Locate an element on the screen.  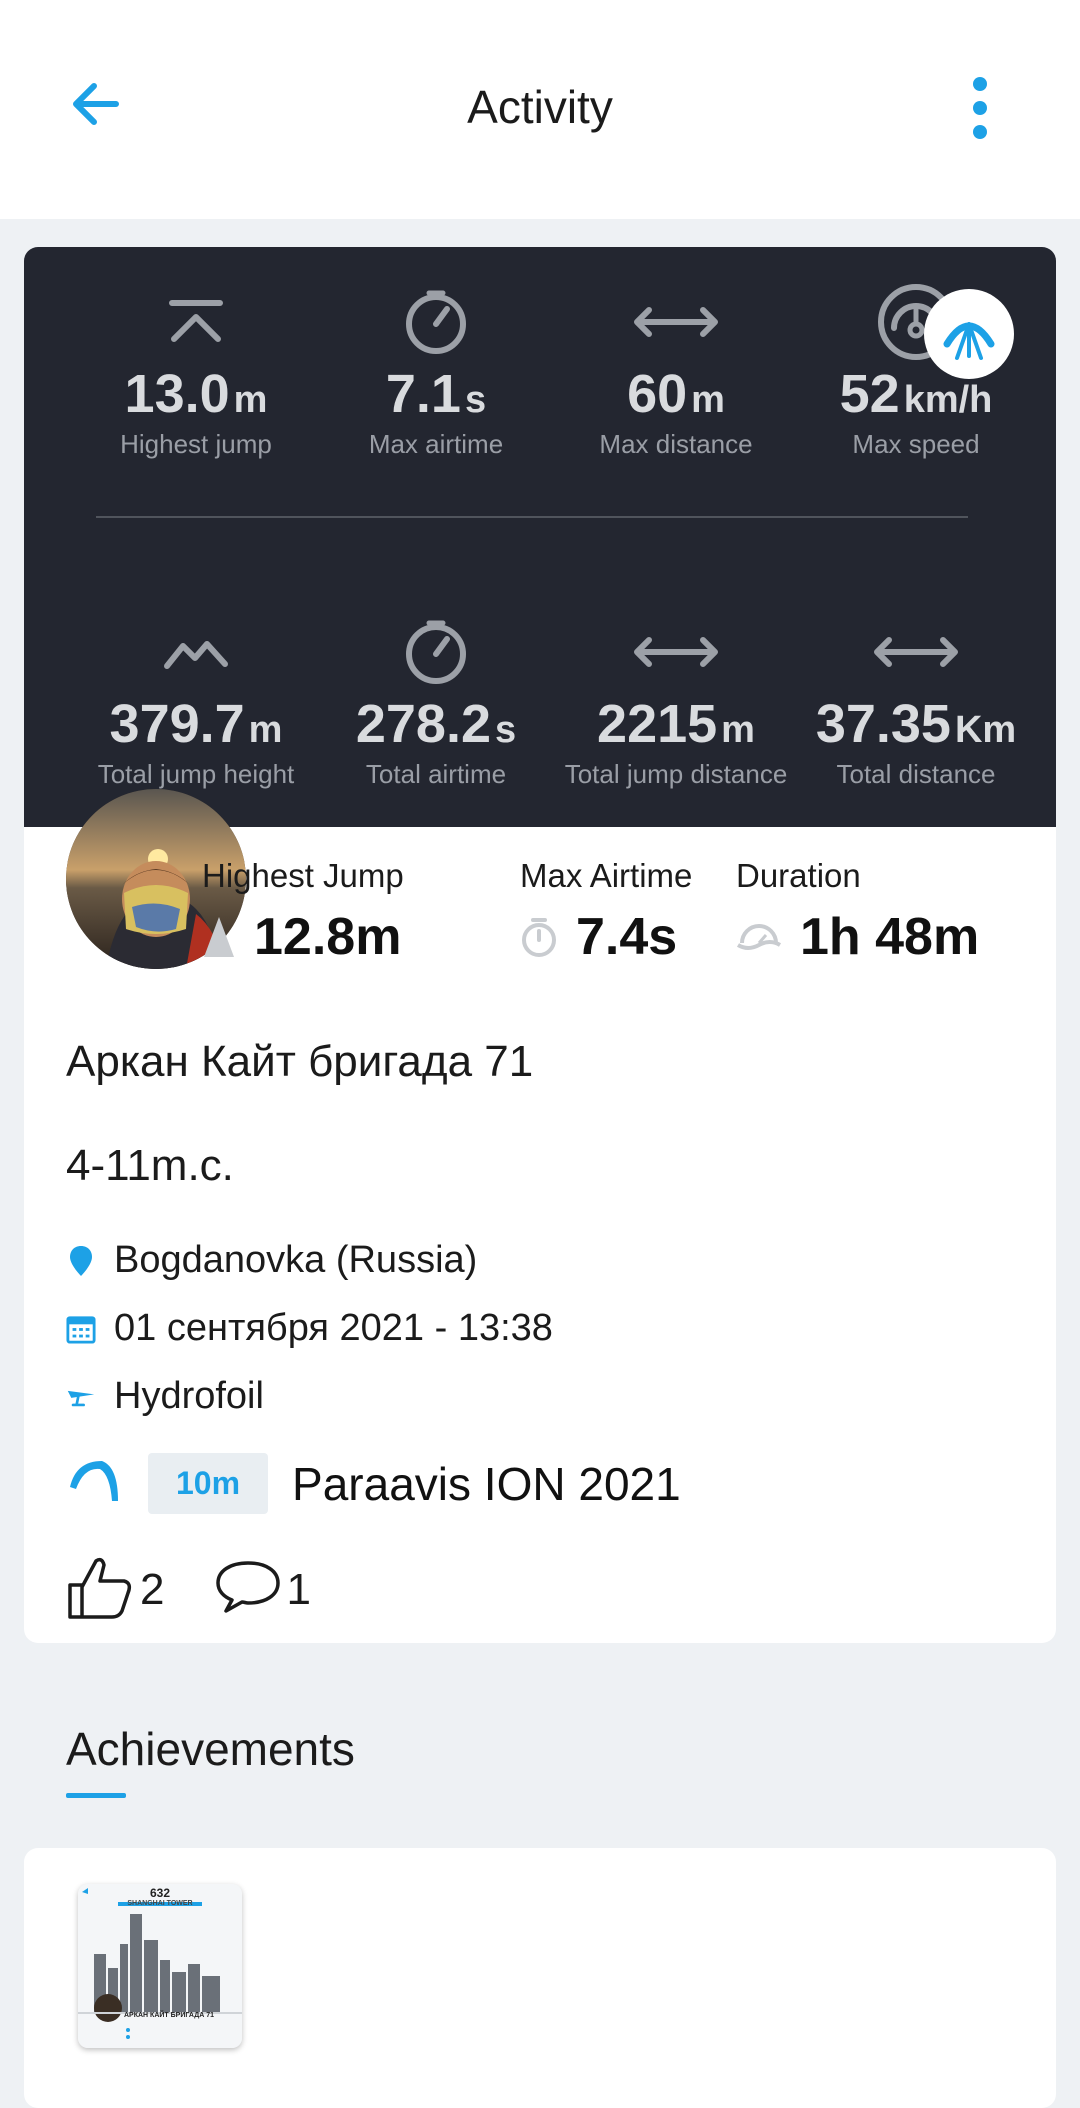
achievements-heading: Achievements is located at coordinates (210, 1749).